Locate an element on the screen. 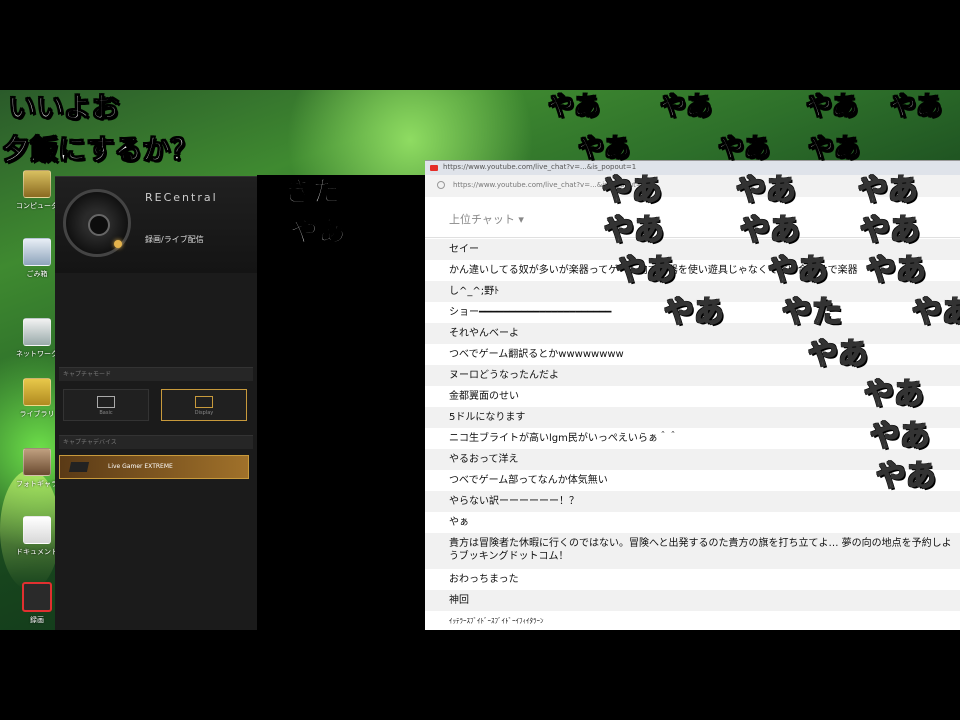 The width and height of the screenshot is (960, 720). chat-message: つべでゲーム翻訳るとかwwwwwwww is located at coordinates (692, 354).